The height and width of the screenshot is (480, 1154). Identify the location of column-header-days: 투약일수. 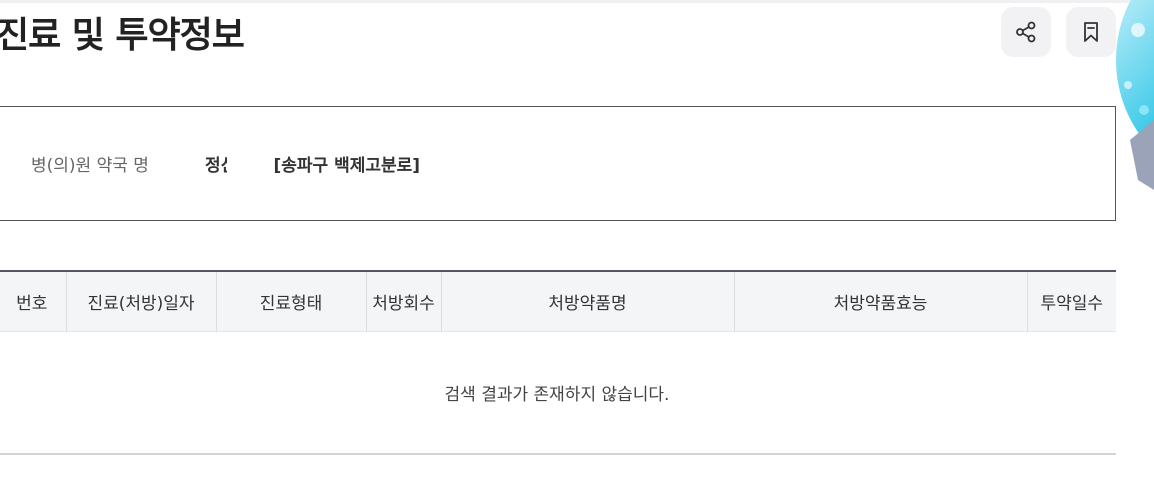
(1071, 300).